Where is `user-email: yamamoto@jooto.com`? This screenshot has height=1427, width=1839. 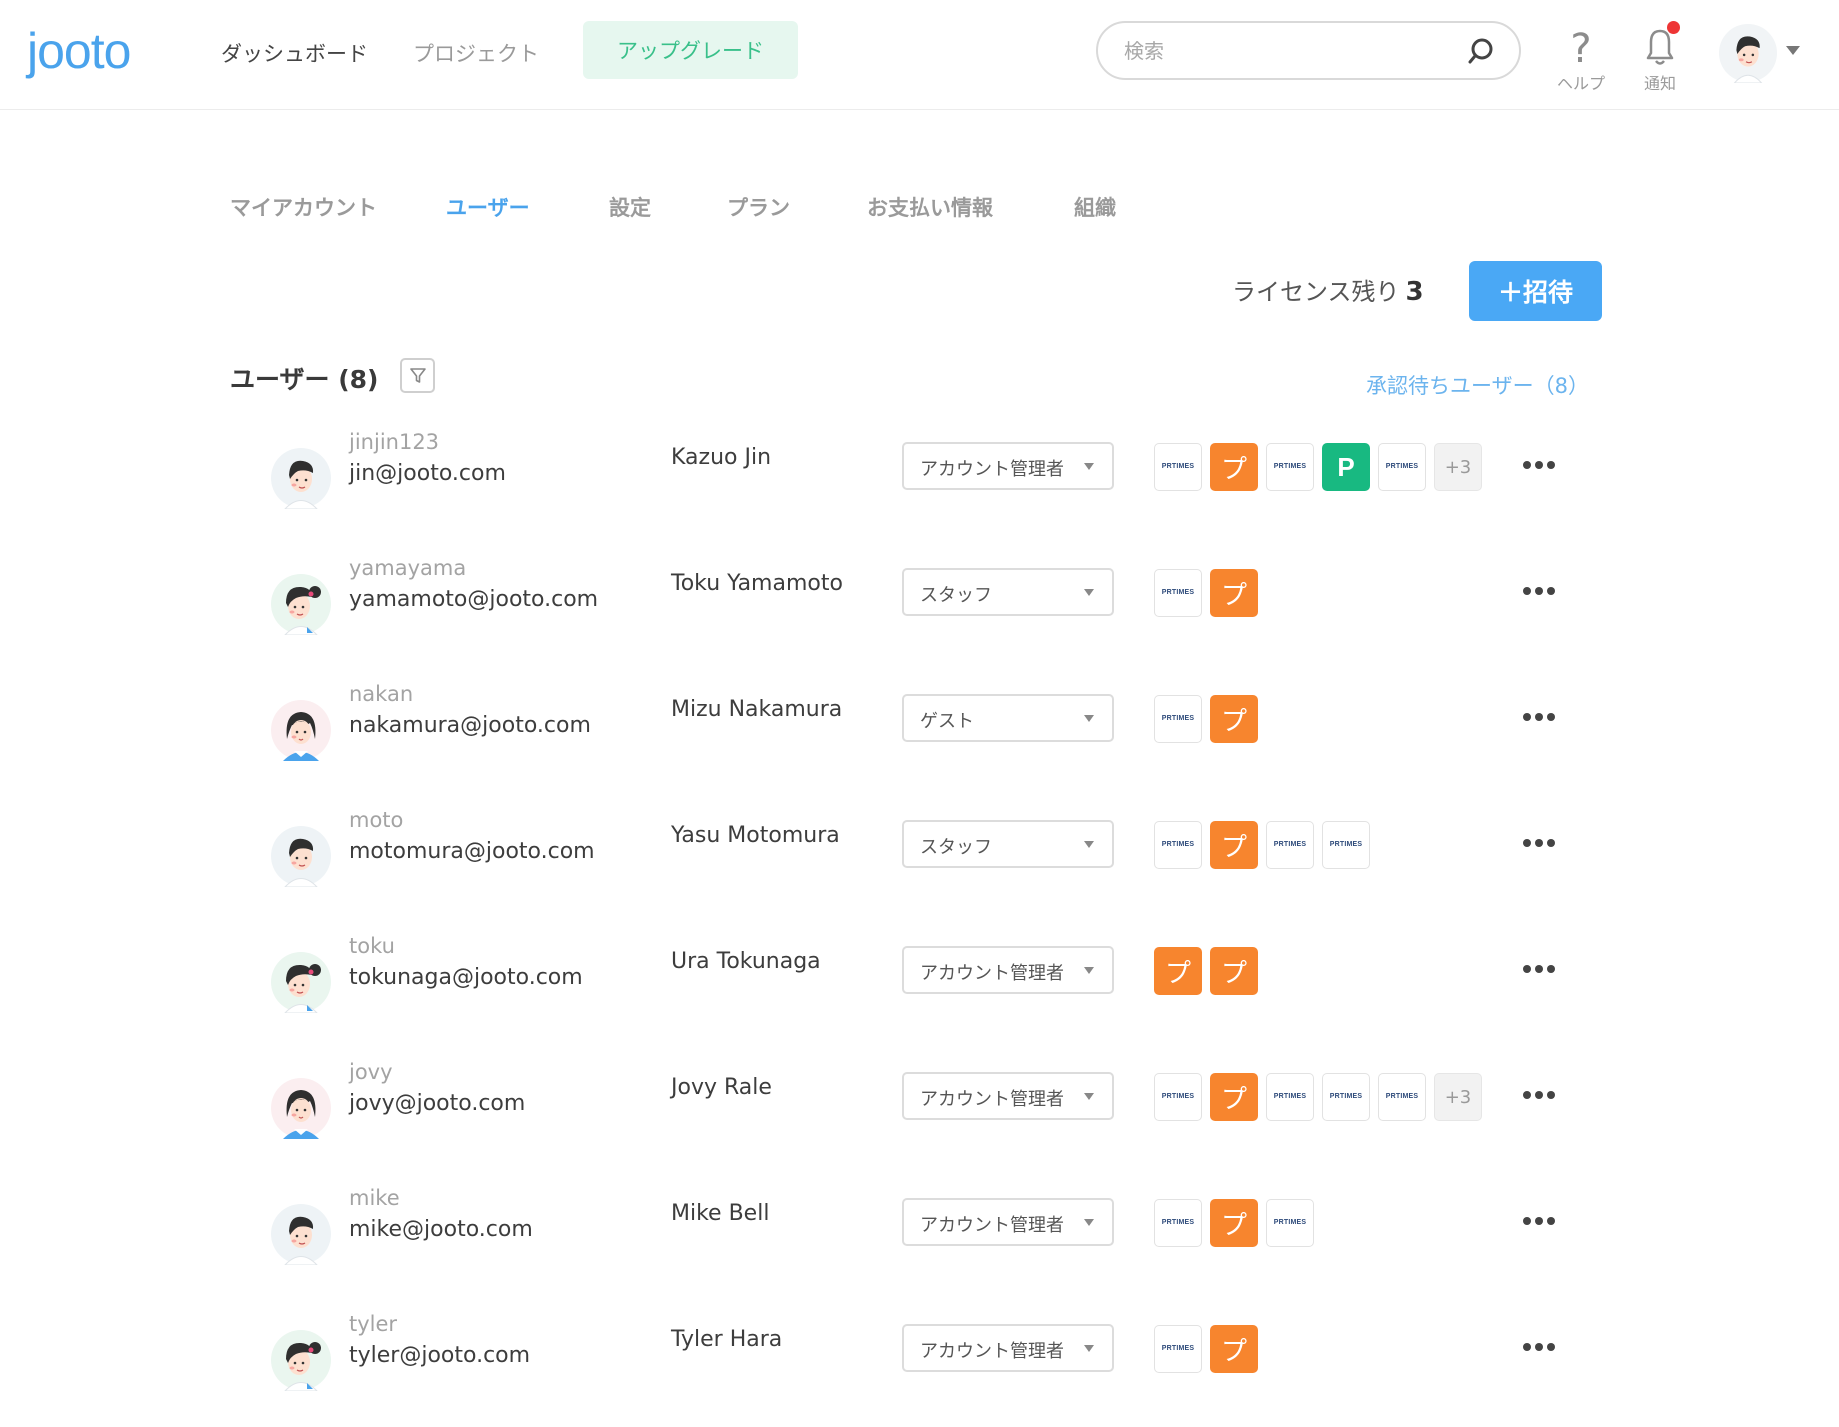
user-email: yamamoto@jooto.com is located at coordinates (474, 599).